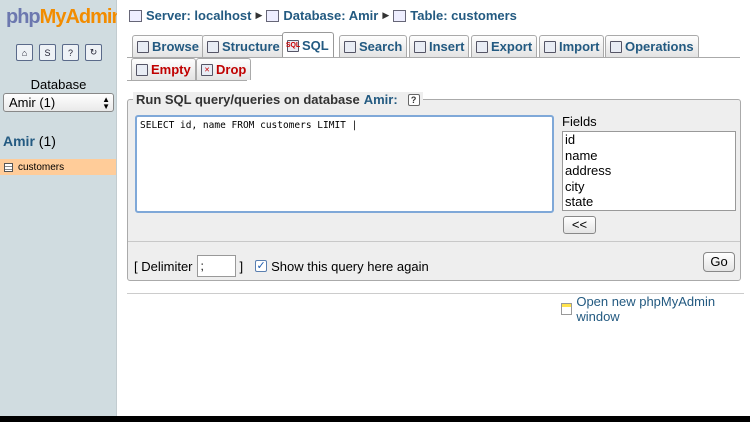  What do you see at coordinates (135, 15) in the screenshot?
I see `server-icon` at bounding box center [135, 15].